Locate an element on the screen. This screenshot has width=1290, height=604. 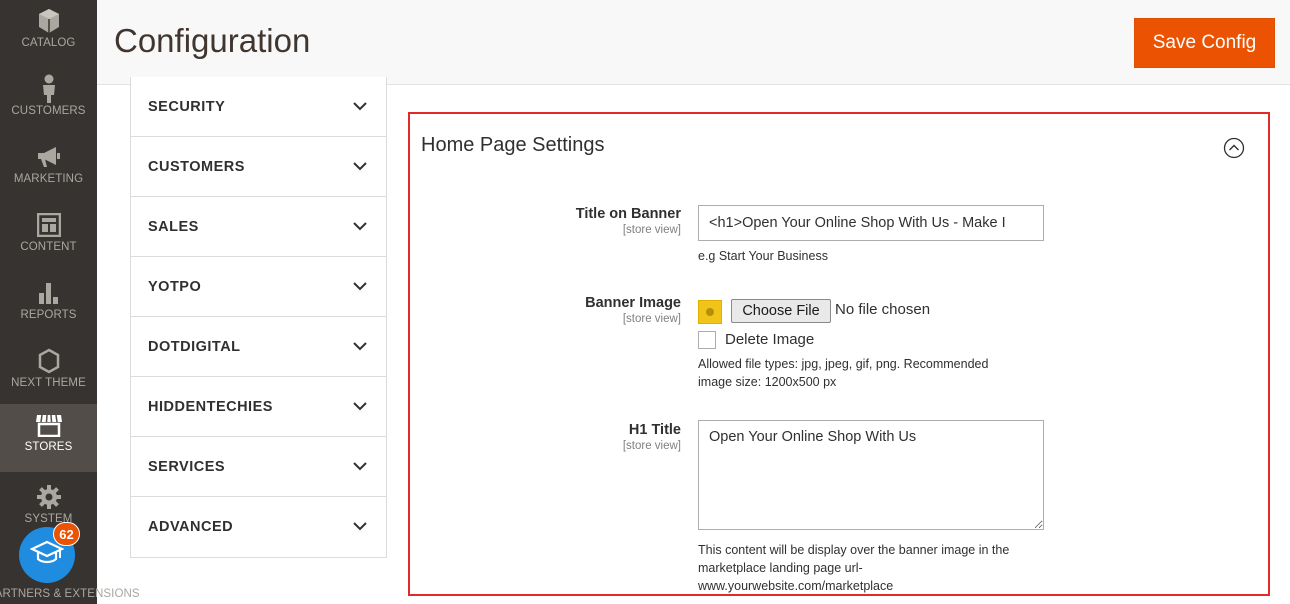
title-on-banner-input is located at coordinates (871, 223).